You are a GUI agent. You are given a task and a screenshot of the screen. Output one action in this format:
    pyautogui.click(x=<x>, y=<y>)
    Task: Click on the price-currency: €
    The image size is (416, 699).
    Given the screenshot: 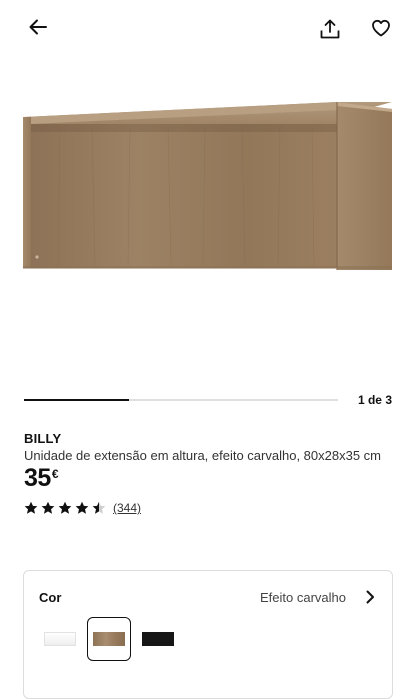 What is the action you would take?
    pyautogui.click(x=55, y=474)
    